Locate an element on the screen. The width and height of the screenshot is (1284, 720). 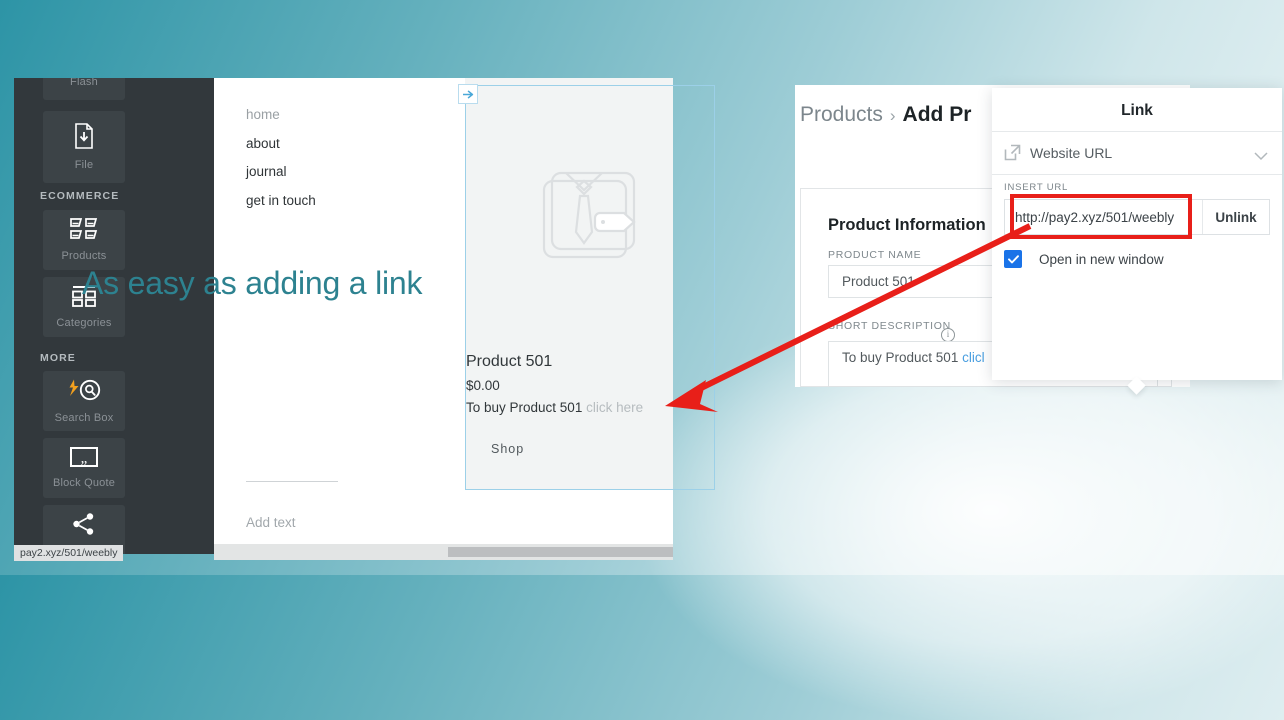
sidebar-heading-ecommerce: ECOMMERCE is located at coordinates (80, 196).